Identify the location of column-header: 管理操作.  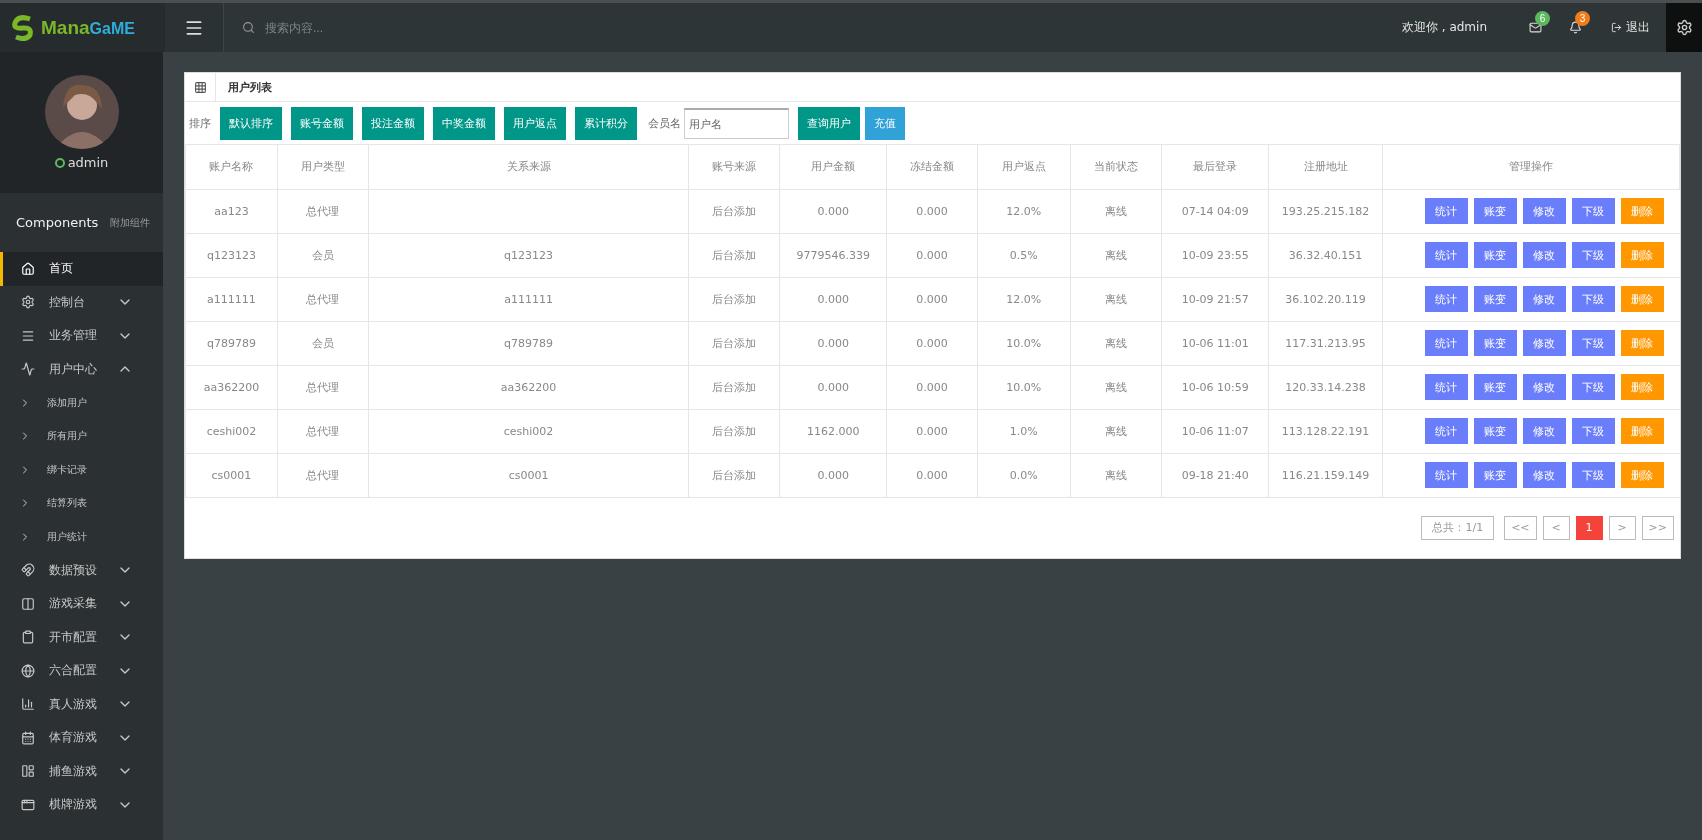
(1531, 167).